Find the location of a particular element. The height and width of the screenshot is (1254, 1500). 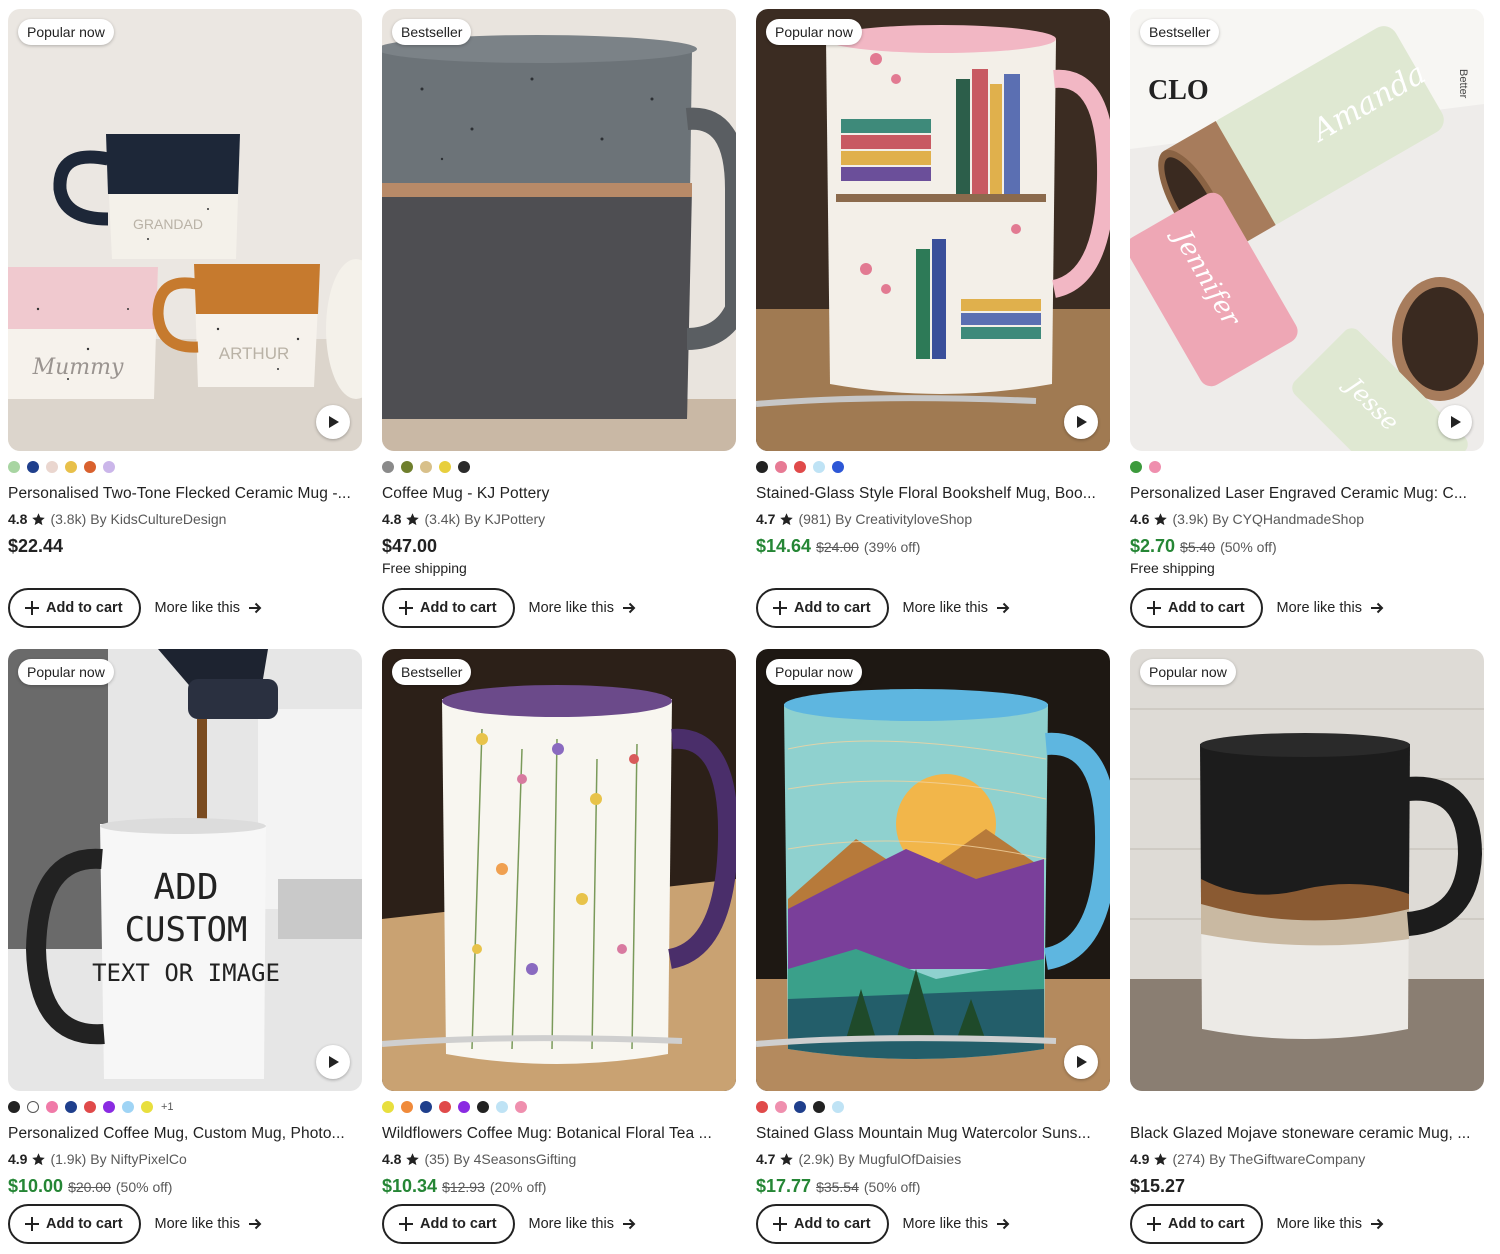

more-like-this-label: More like this is located at coordinates (197, 608).